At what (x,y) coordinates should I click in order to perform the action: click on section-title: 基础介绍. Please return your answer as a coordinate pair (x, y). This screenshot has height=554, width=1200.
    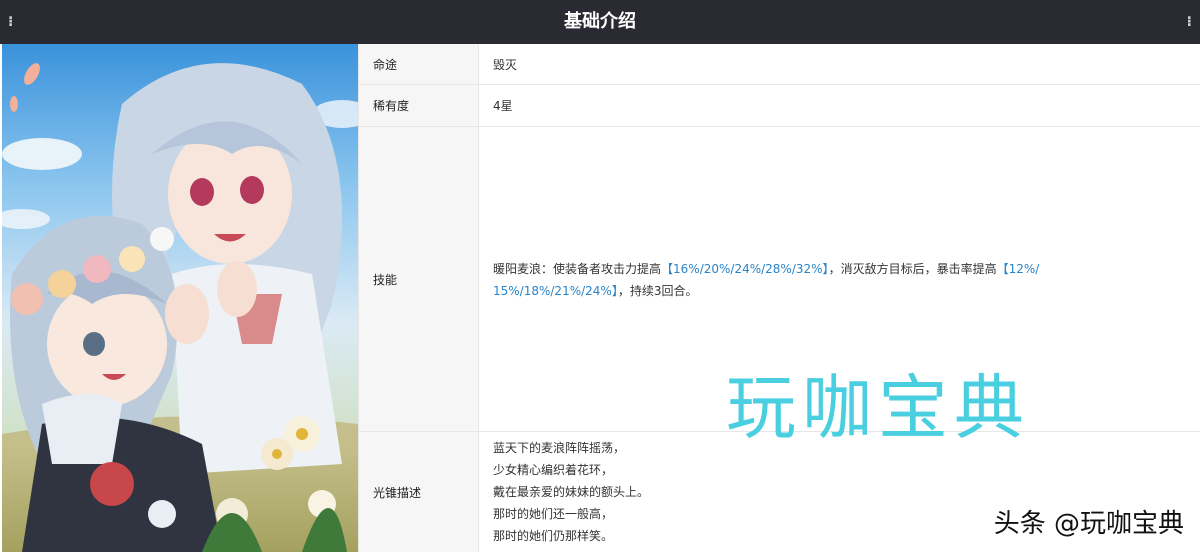
    Looking at the image, I should click on (600, 21).